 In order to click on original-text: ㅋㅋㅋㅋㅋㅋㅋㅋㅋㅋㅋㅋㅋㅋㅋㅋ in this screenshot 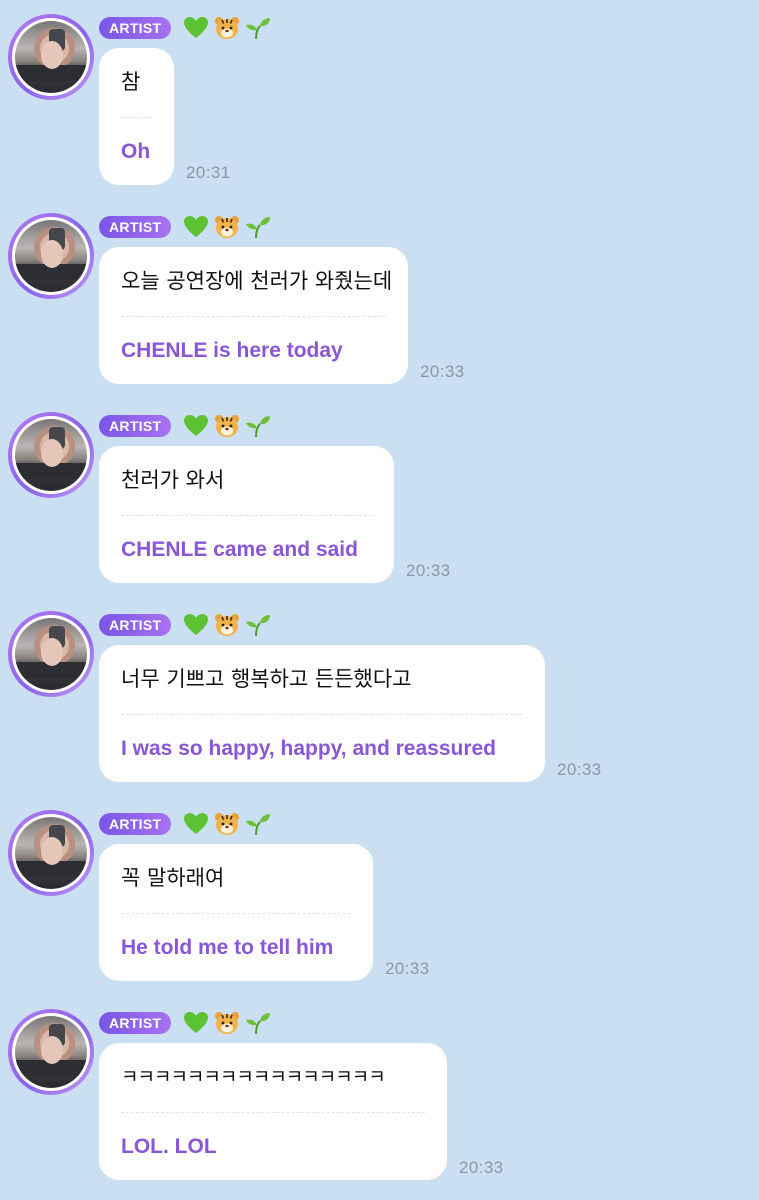, I will do `click(253, 1077)`.